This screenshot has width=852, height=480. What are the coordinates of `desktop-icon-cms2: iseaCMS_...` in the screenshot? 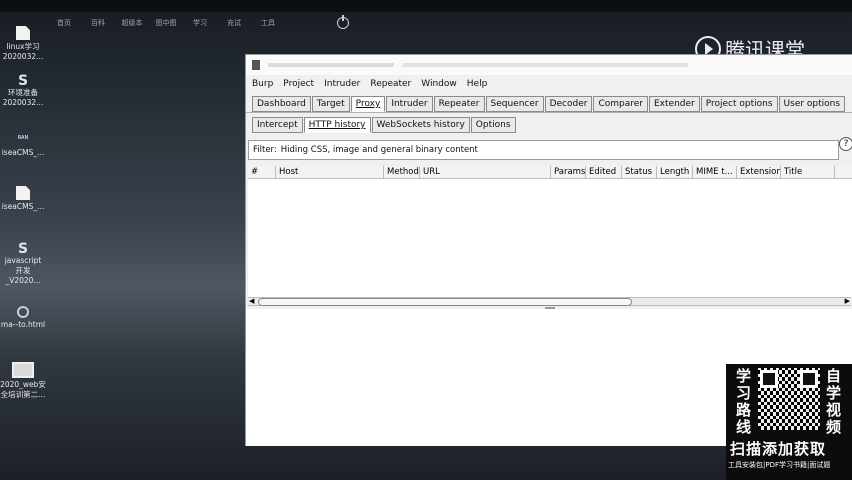 It's located at (23, 199).